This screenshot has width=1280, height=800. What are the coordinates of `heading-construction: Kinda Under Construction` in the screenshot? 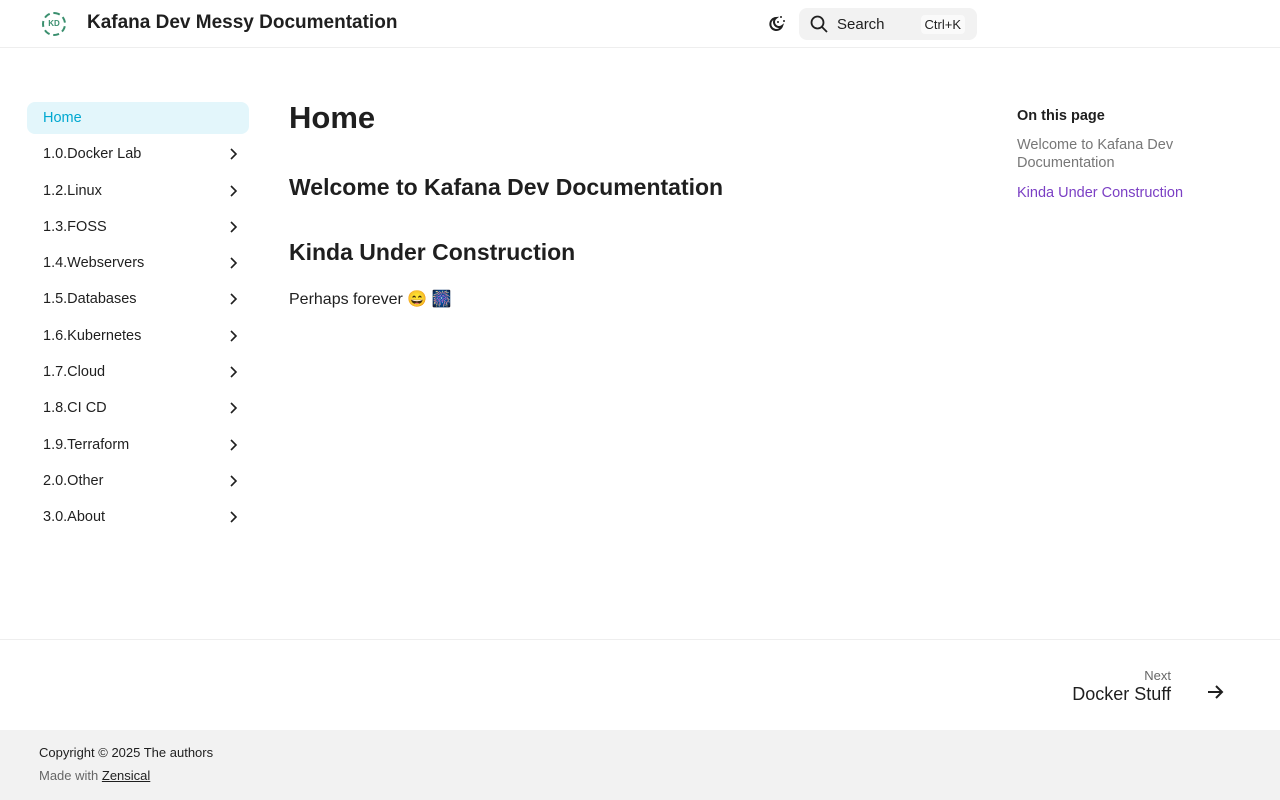 It's located at (432, 252).